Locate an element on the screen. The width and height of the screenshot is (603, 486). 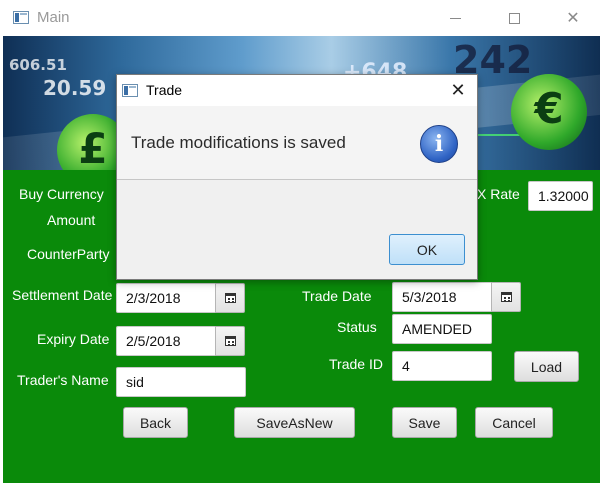
trade-date-label: Trade Date is located at coordinates (337, 296).